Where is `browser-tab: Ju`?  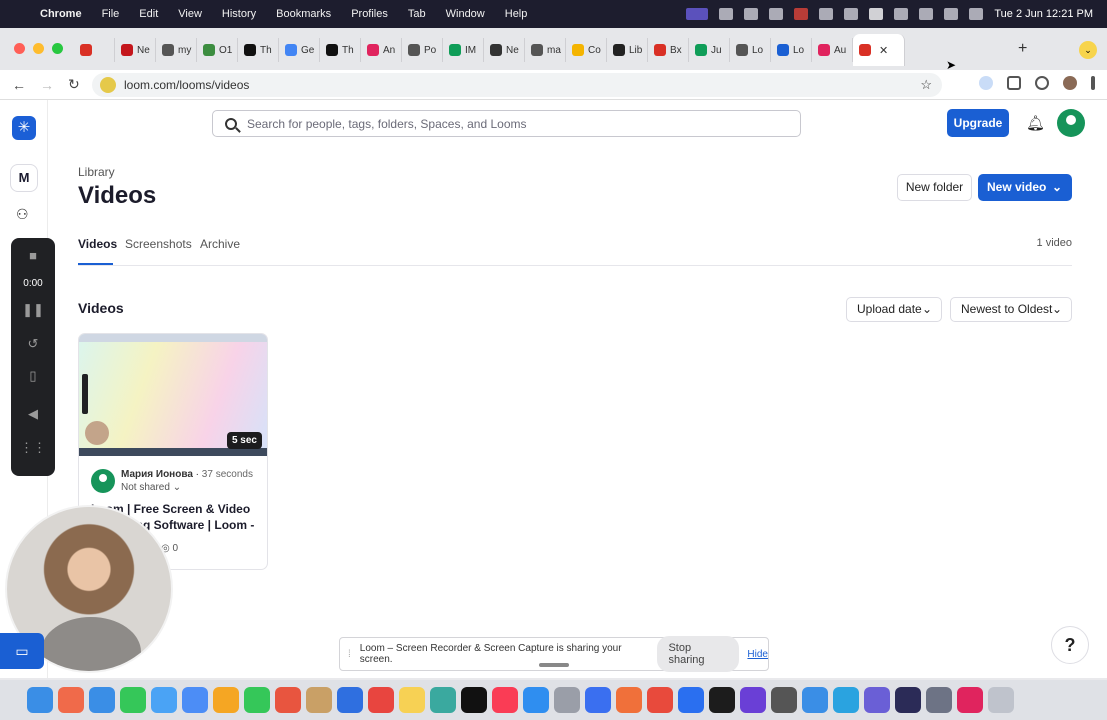 browser-tab: Ju is located at coordinates (709, 50).